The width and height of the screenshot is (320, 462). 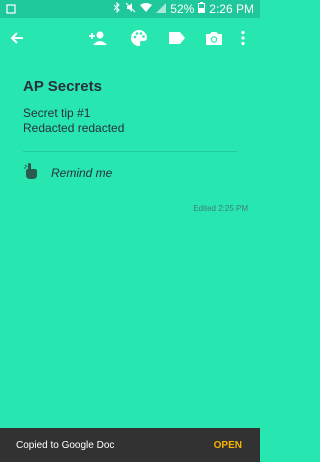 I want to click on camera-icon, so click(x=214, y=38).